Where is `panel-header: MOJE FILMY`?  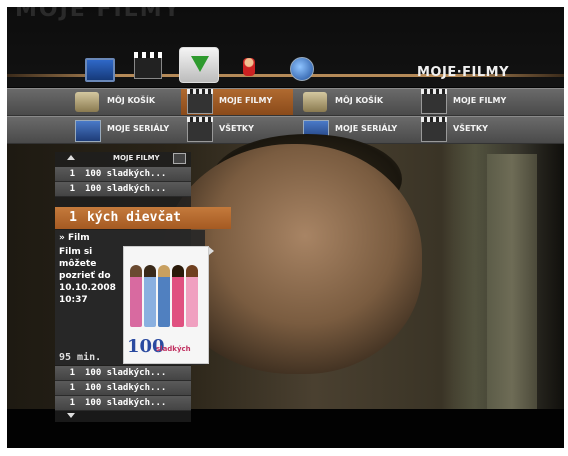
panel-header: MOJE FILMY is located at coordinates (123, 159).